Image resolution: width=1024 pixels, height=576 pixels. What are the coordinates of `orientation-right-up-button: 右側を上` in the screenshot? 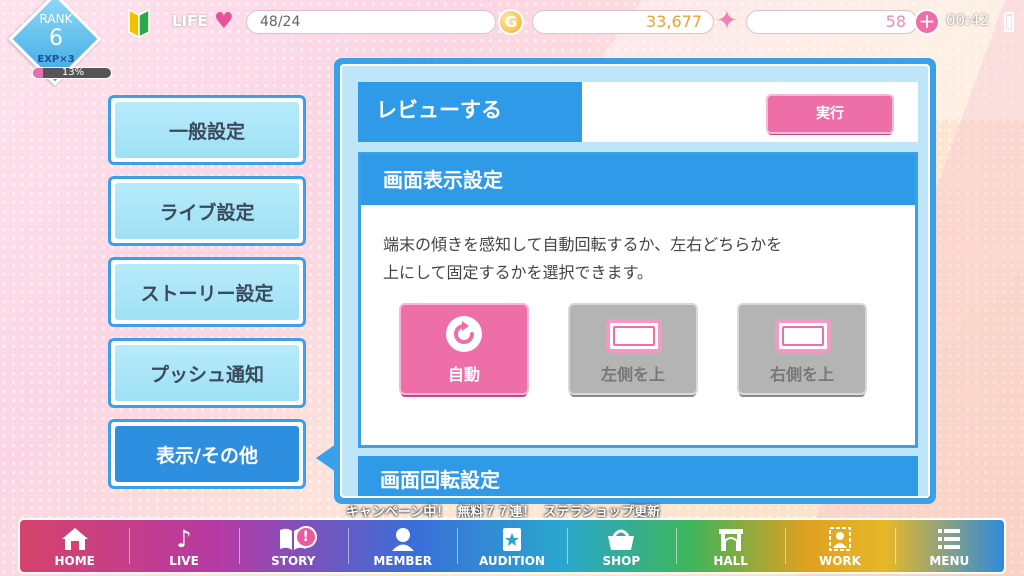 It's located at (802, 349).